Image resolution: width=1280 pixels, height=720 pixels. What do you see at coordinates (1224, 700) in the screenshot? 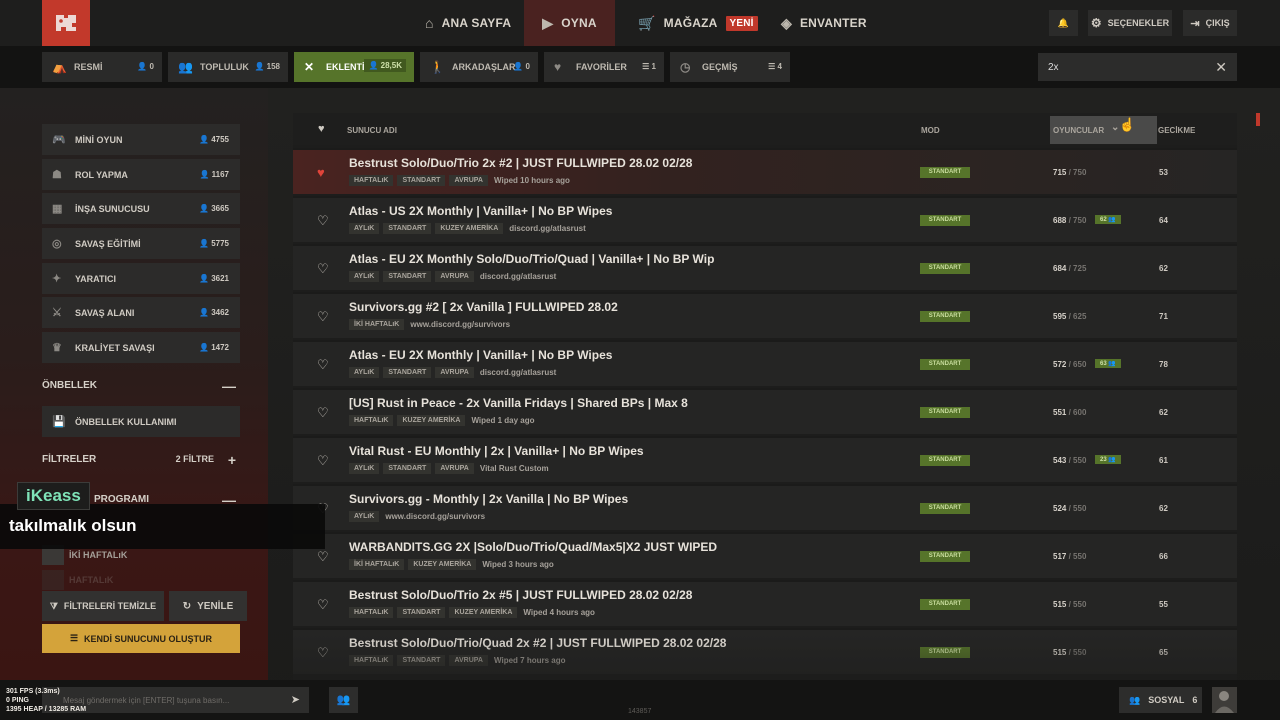
I see `avatar` at bounding box center [1224, 700].